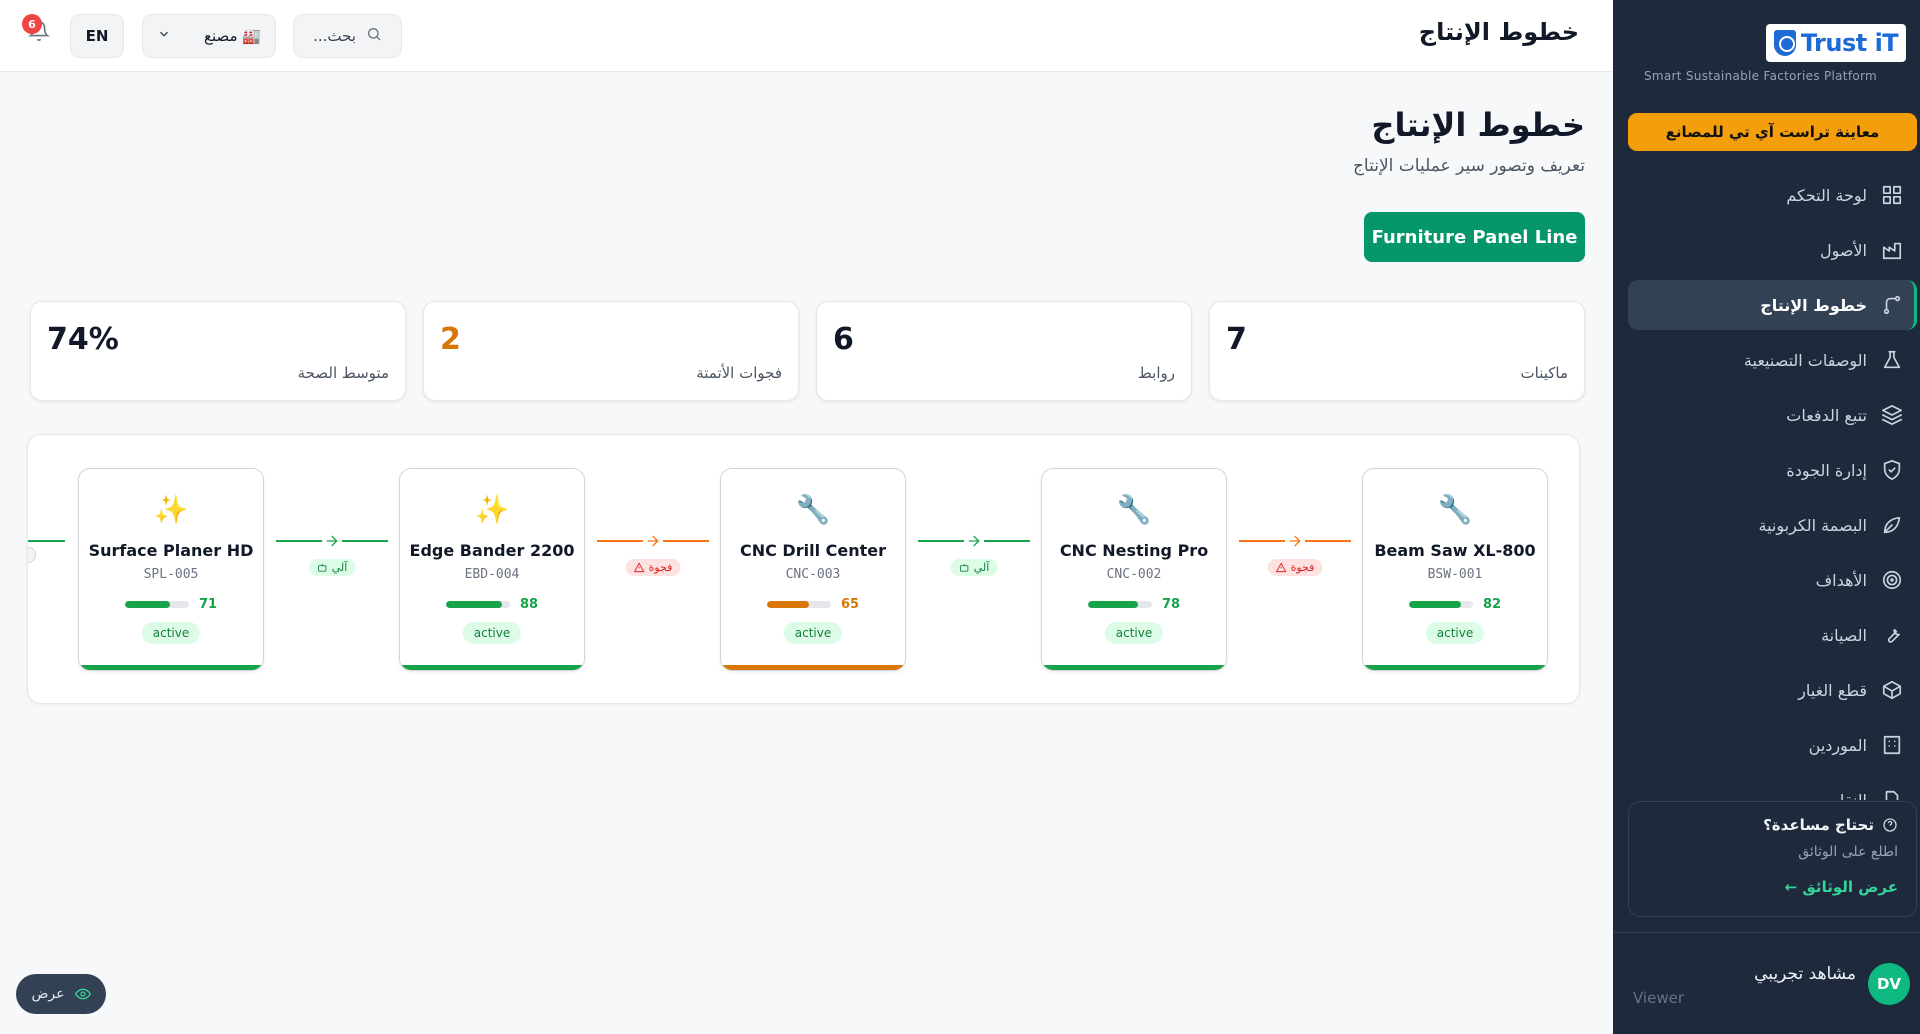 The width and height of the screenshot is (1920, 1034). Describe the element at coordinates (1818, 825) in the screenshot. I see `help-title-text: تحتاج مساعدة؟` at that location.